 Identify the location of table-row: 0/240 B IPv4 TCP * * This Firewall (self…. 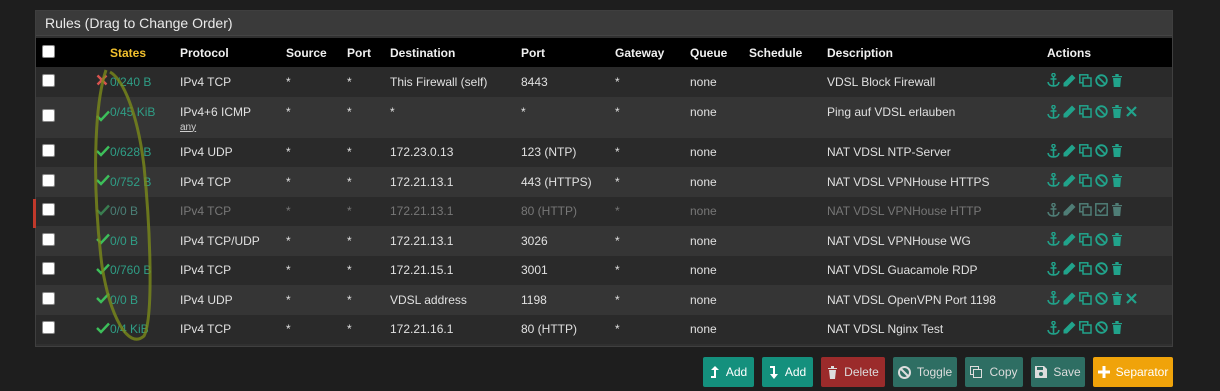
(604, 82).